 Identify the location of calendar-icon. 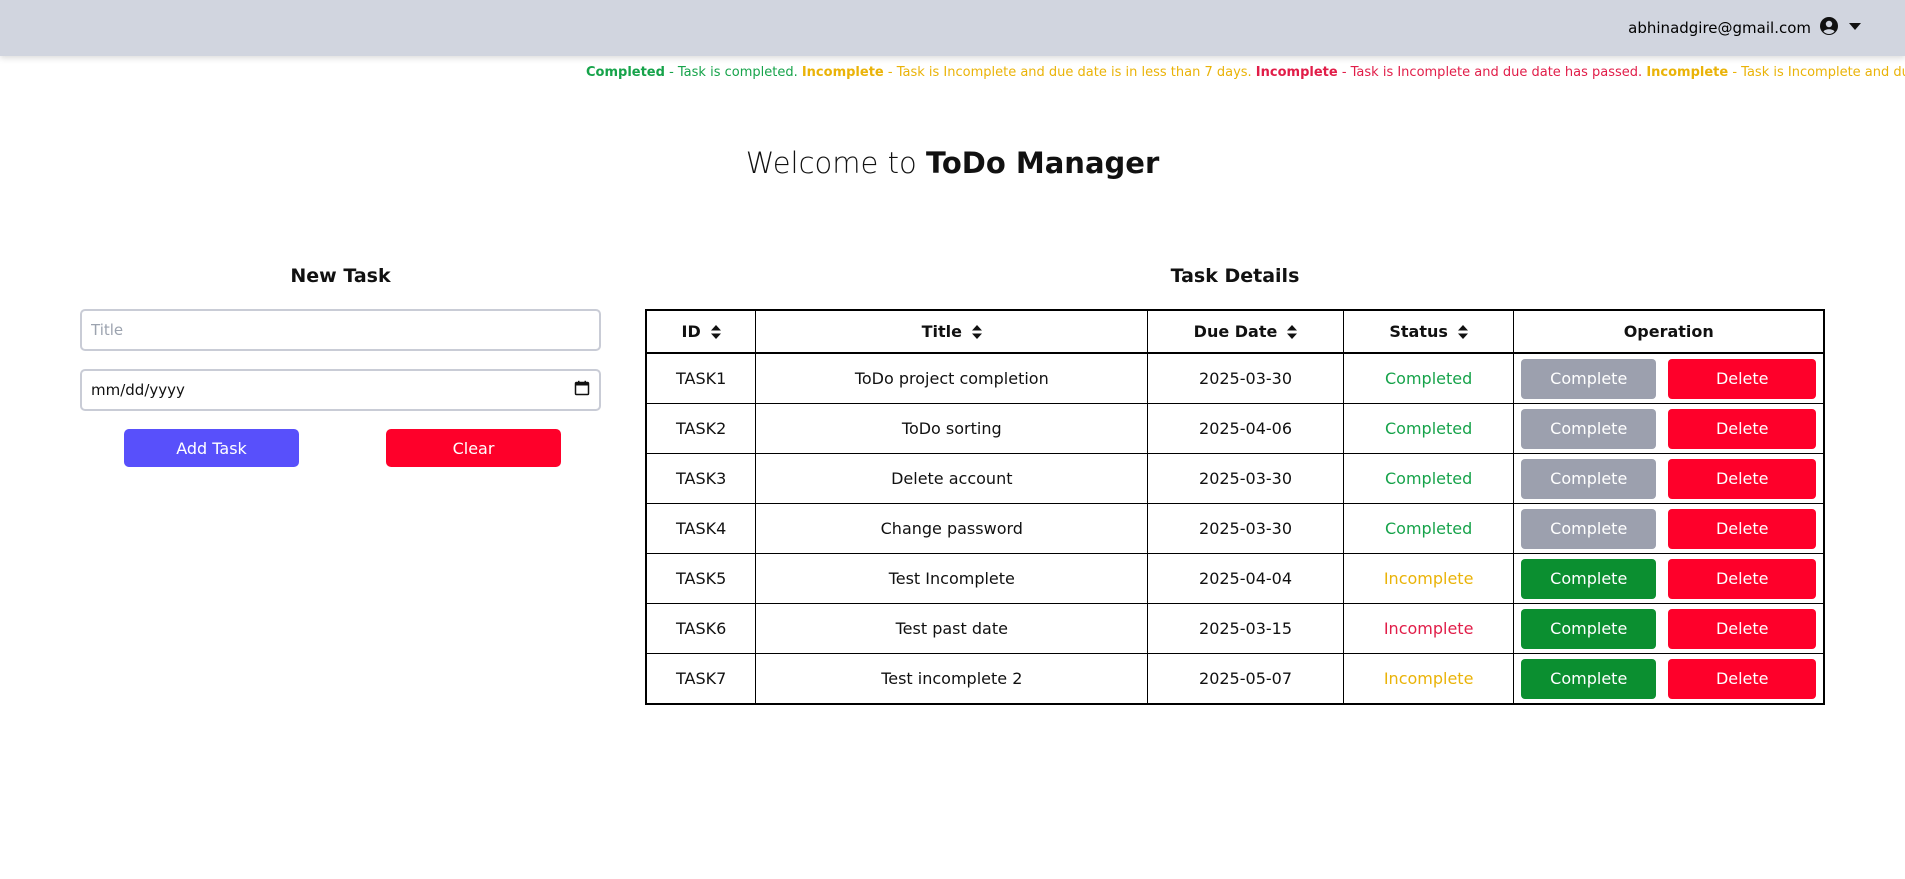
(582, 390).